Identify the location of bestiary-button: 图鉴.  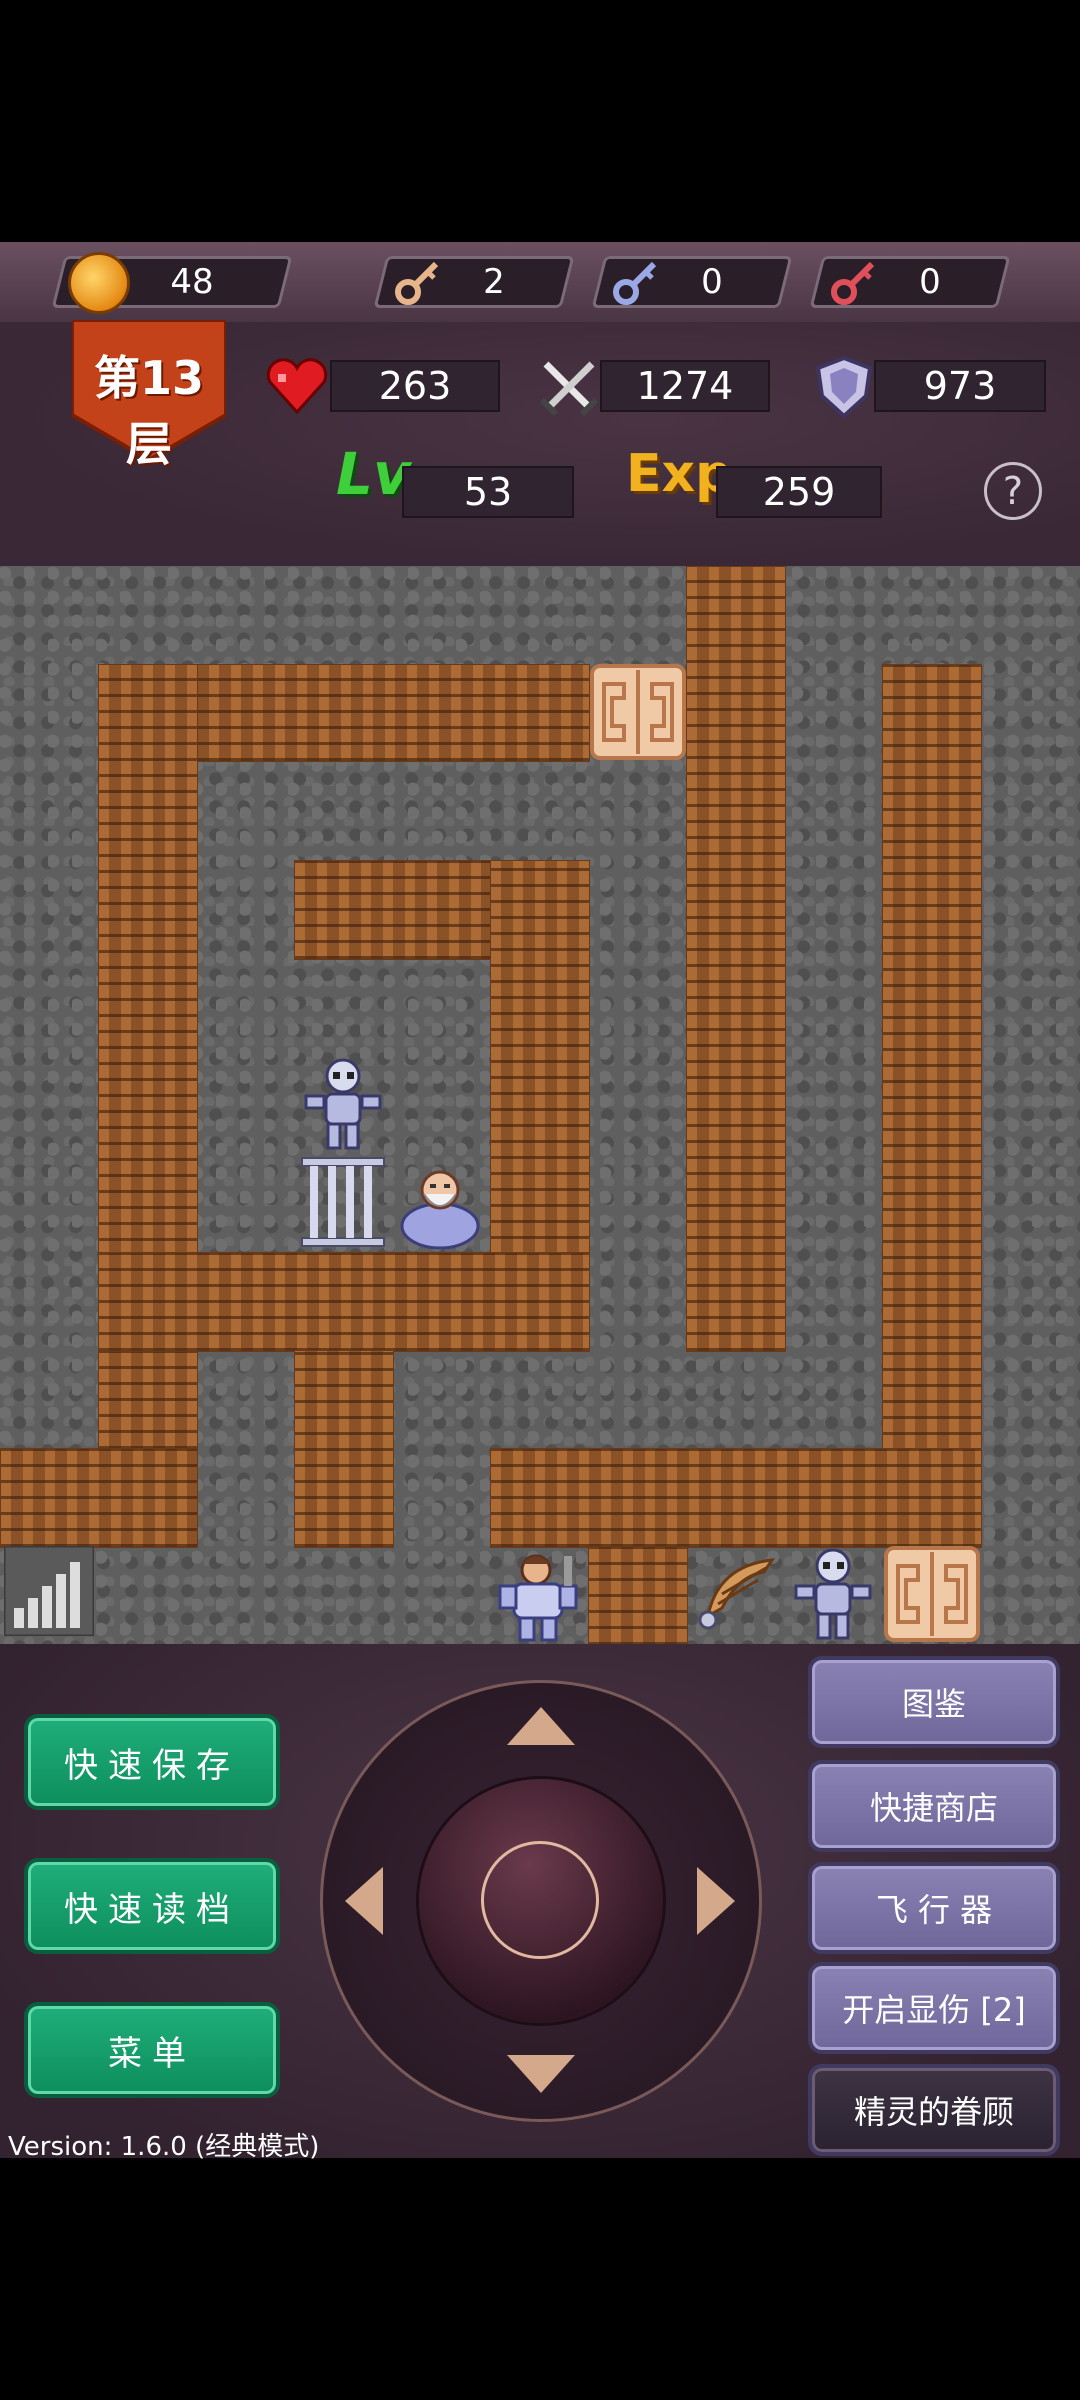
(934, 1702).